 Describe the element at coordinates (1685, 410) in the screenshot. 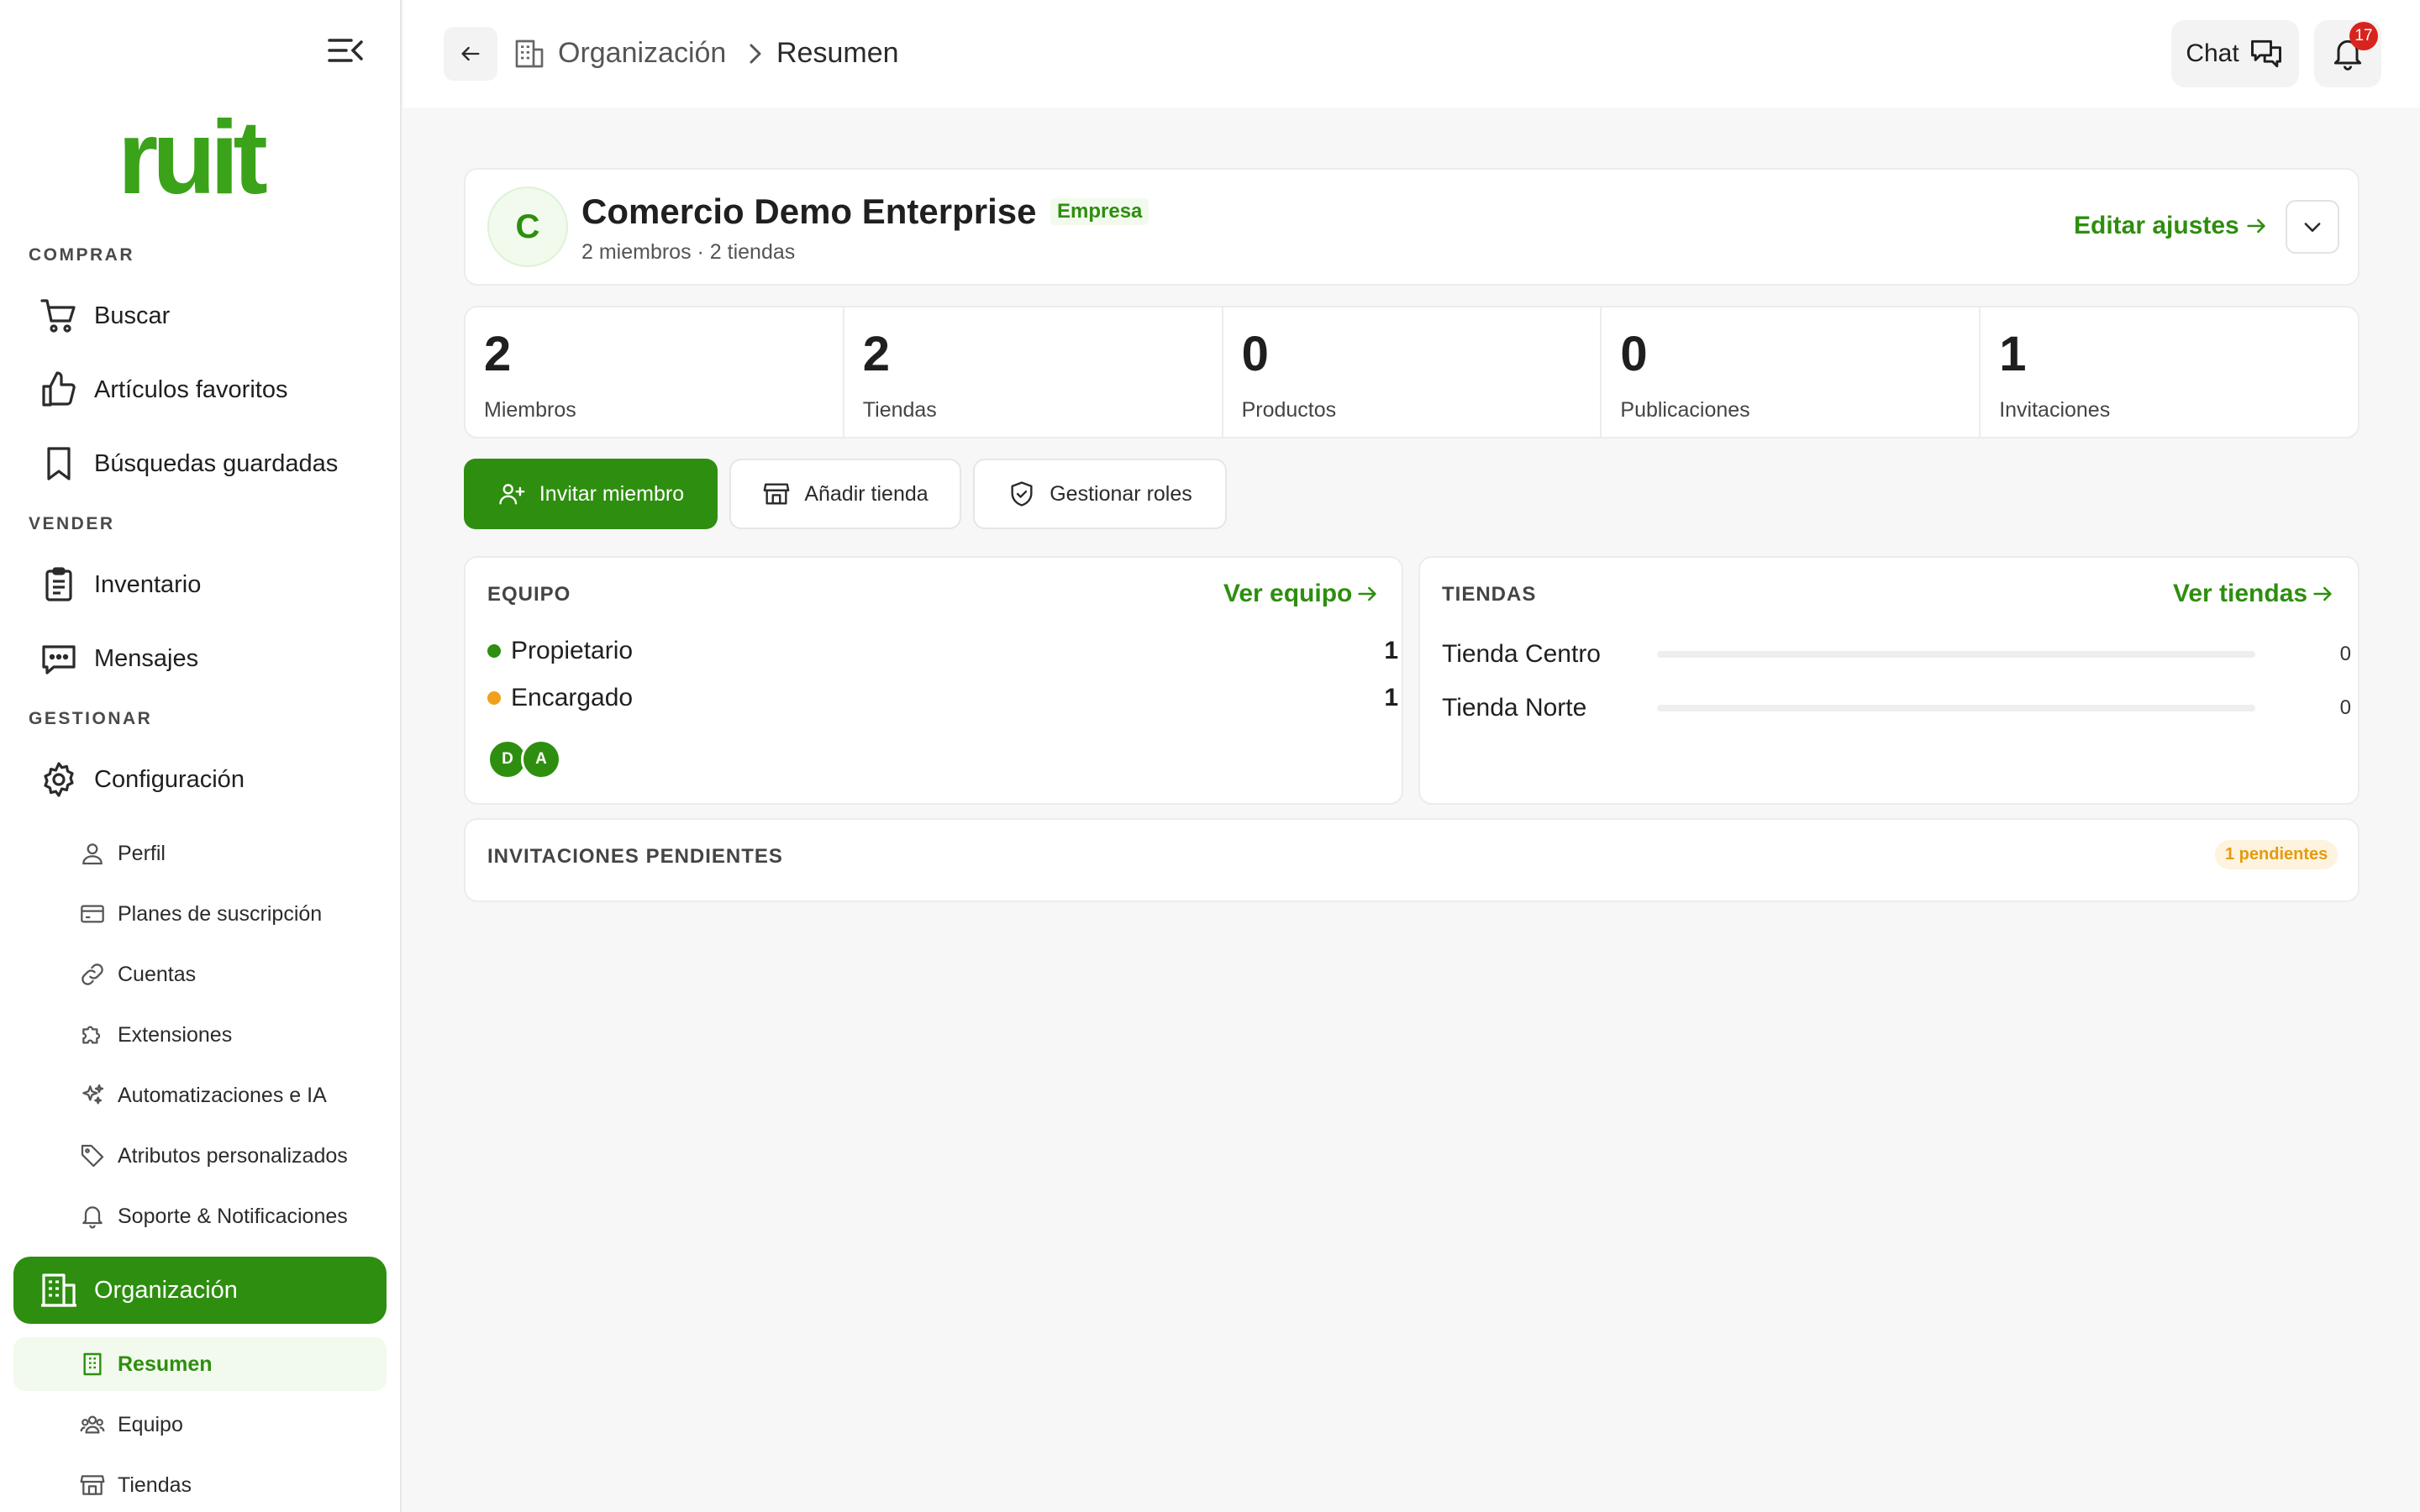

I see `stat-label: Publicaciones` at that location.